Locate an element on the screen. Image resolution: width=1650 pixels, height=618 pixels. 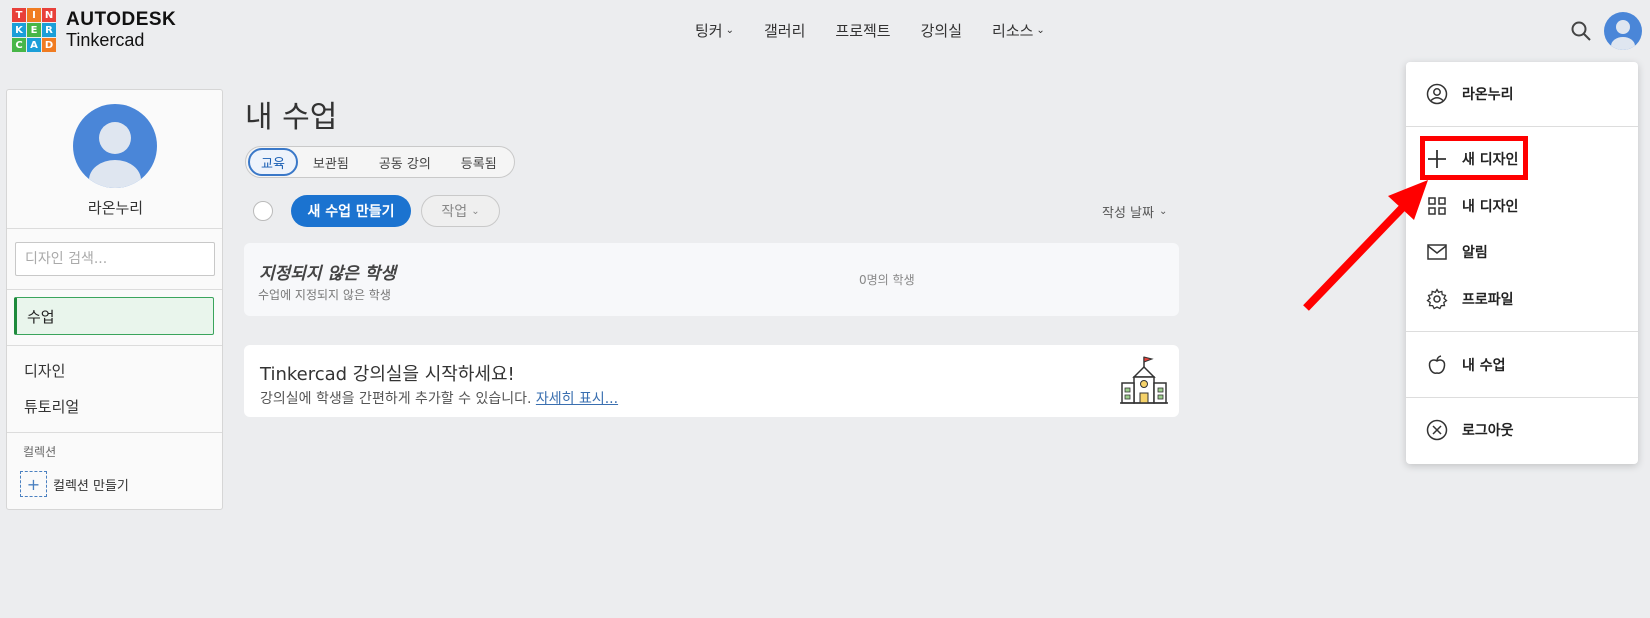
logo-letter: D is located at coordinates (49, 45).